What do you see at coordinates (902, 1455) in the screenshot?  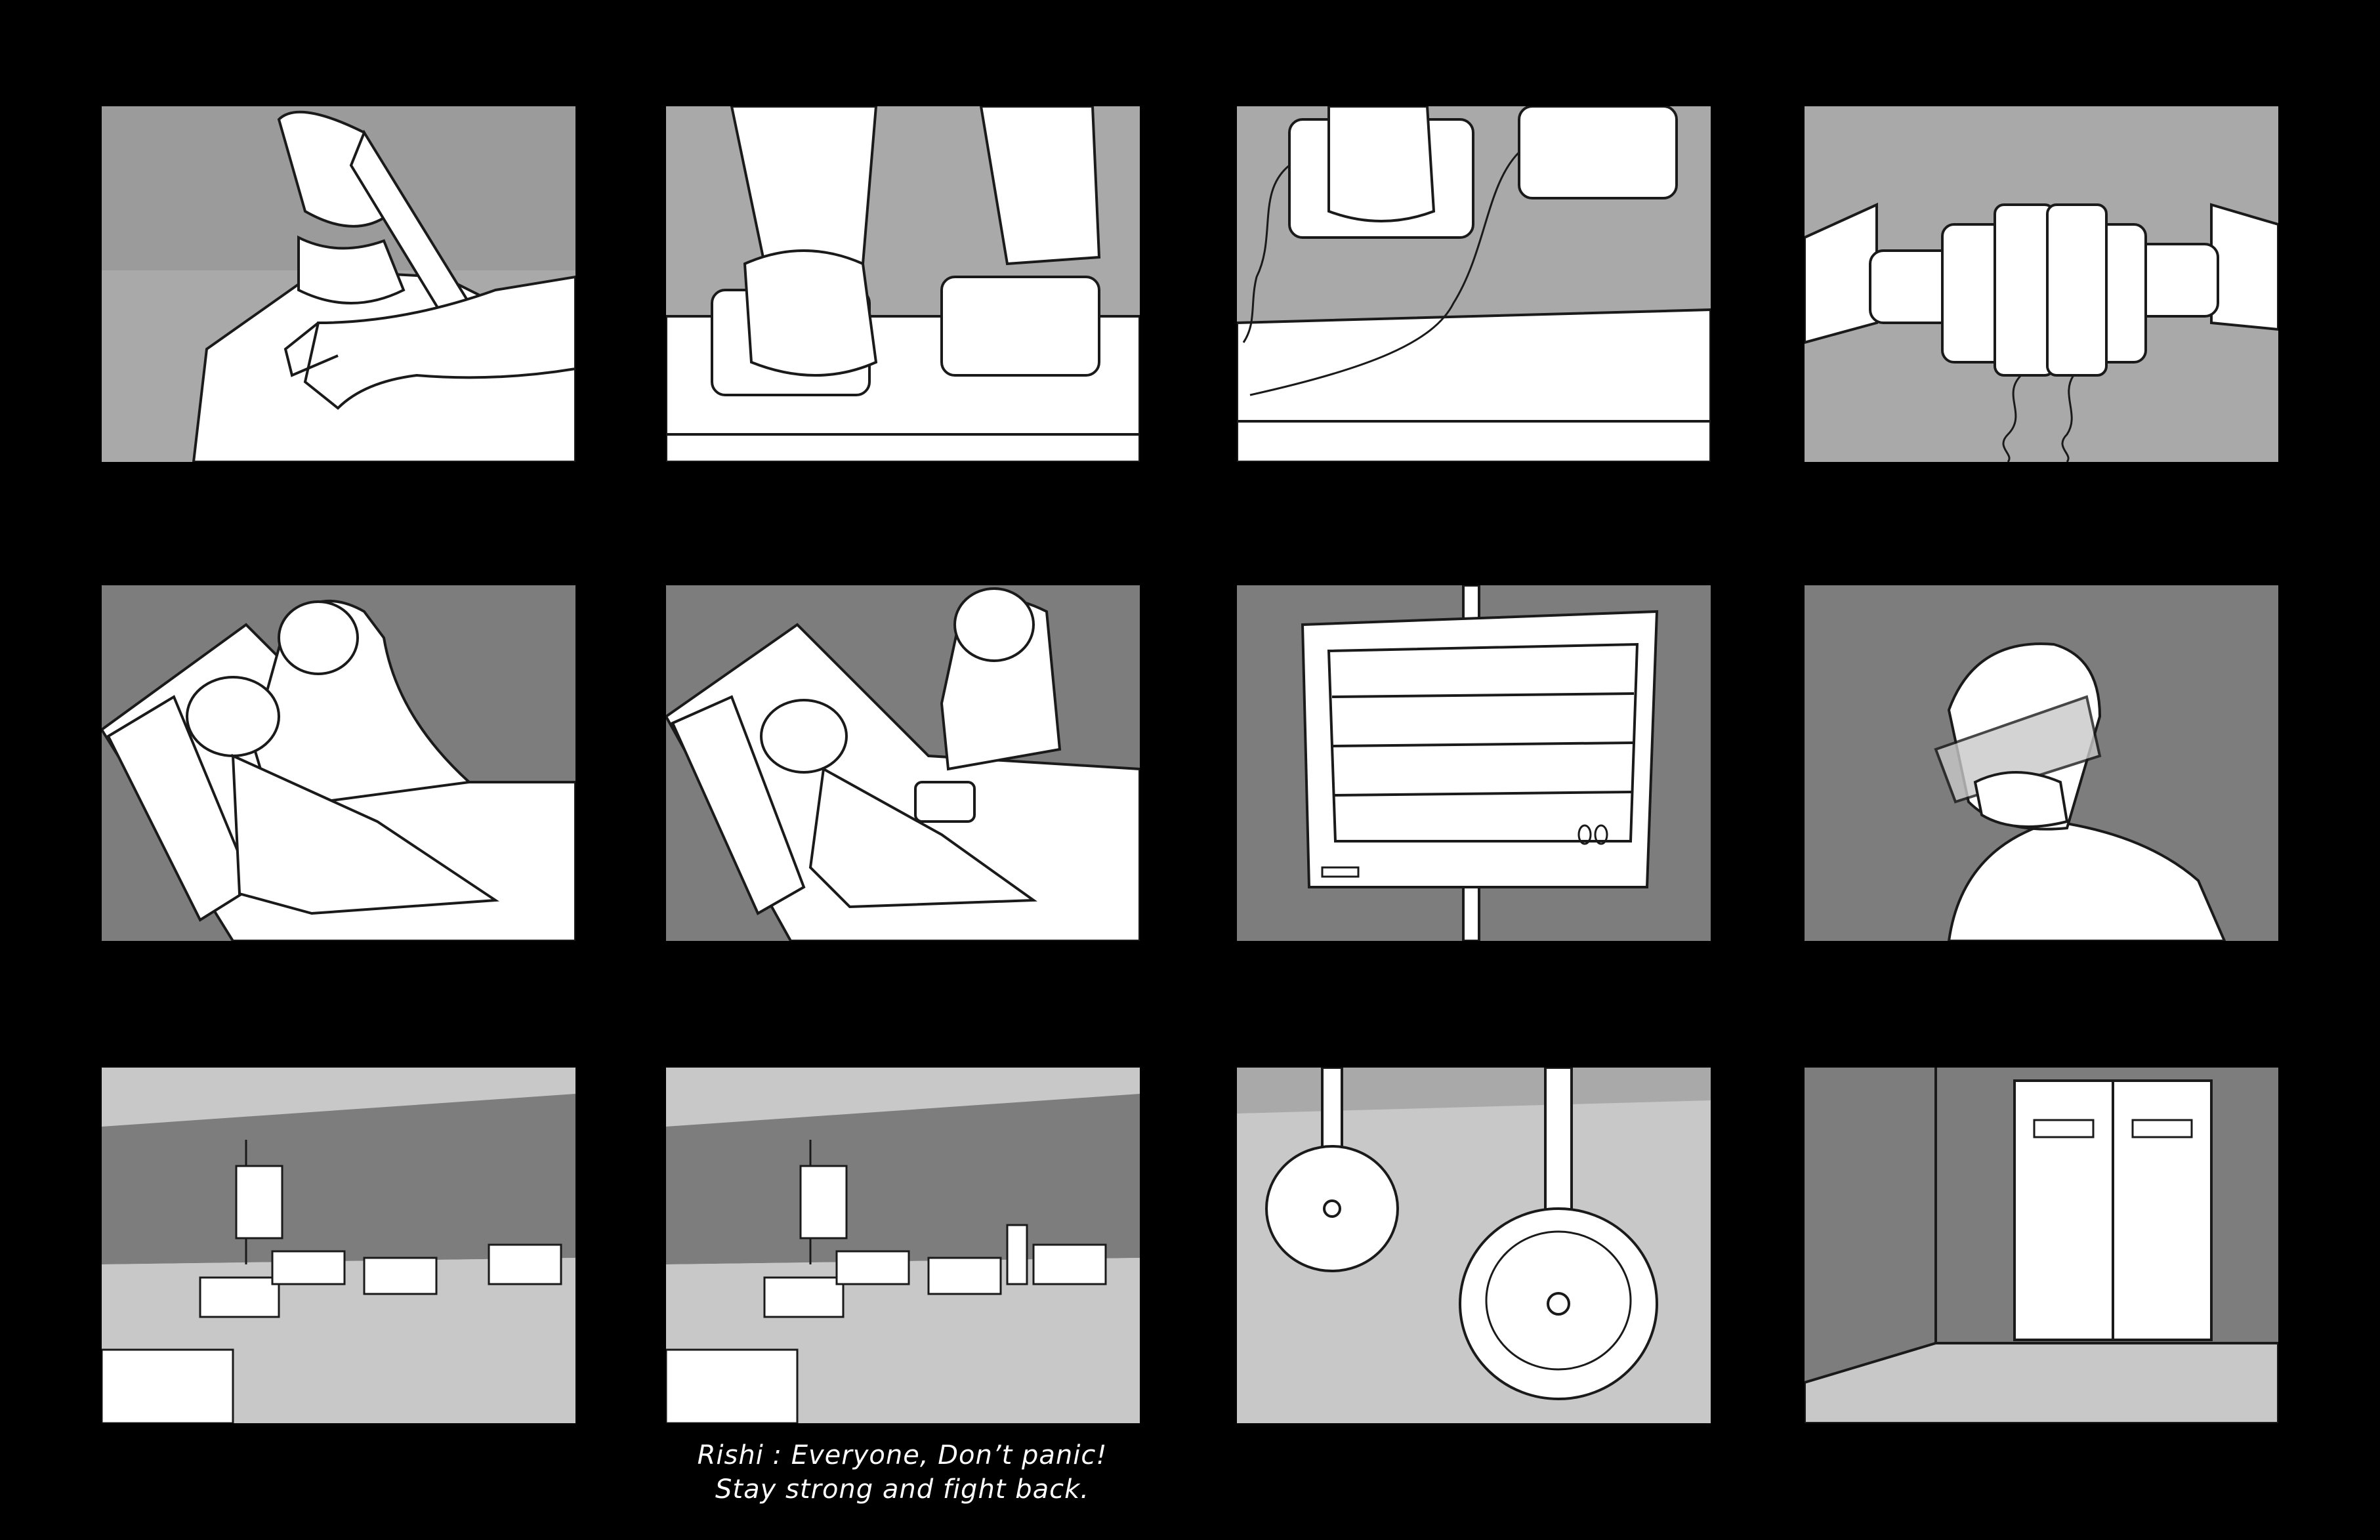 I see `caption-line-1: Rishi : Everyone, Don’t panic!` at bounding box center [902, 1455].